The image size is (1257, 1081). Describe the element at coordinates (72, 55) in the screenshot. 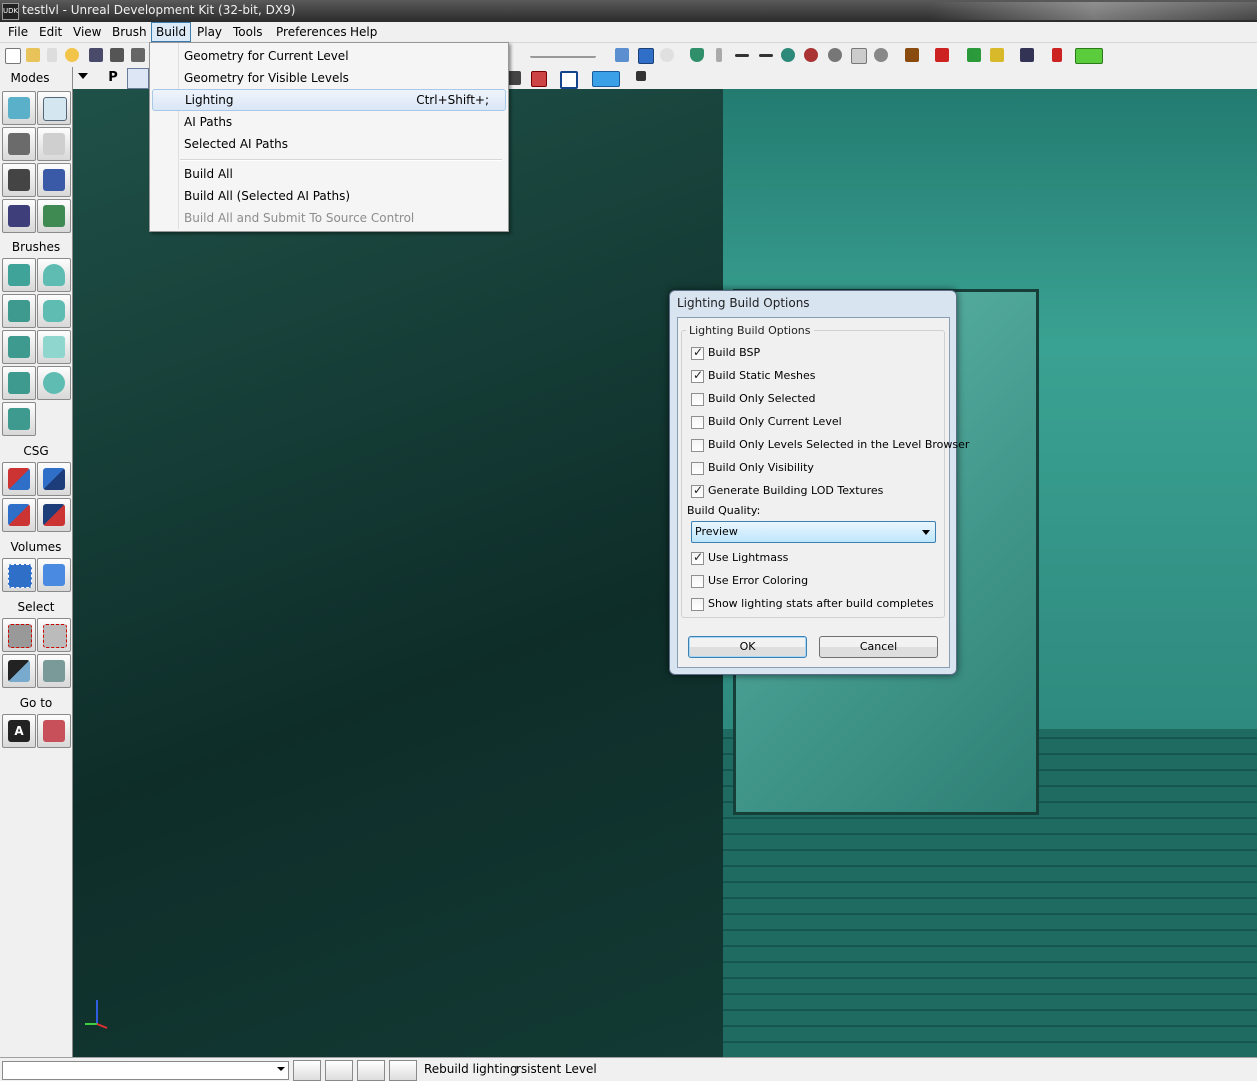

I see `favorite-star-icon` at that location.